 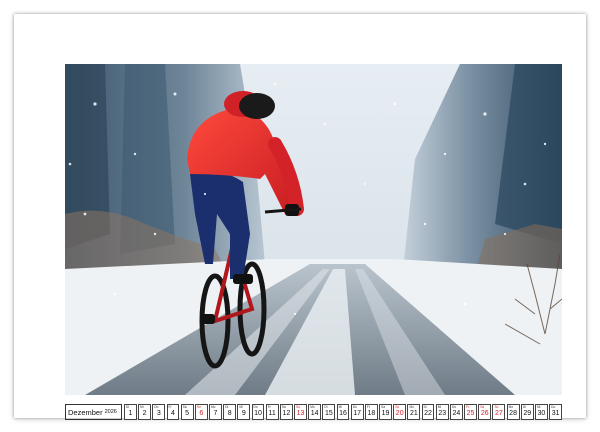 I want to click on day-number: 2, so click(x=144, y=413).